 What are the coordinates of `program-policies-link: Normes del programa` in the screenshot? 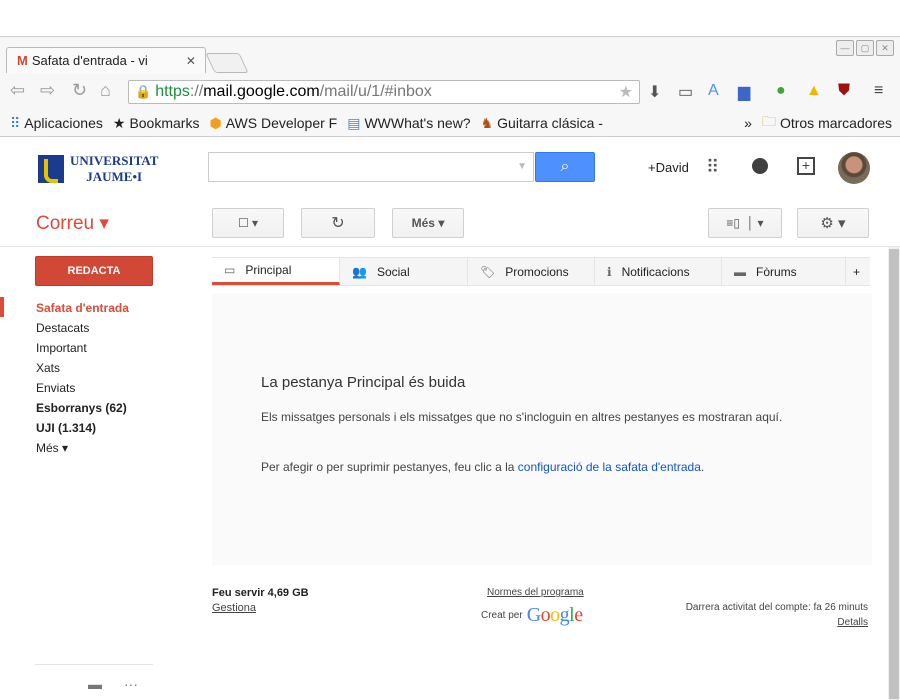 It's located at (535, 592).